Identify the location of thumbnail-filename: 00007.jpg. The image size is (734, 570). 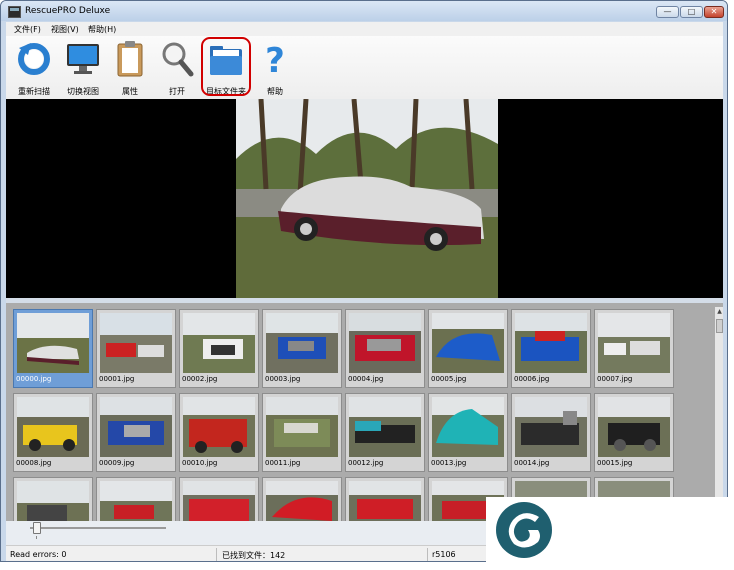
(615, 379).